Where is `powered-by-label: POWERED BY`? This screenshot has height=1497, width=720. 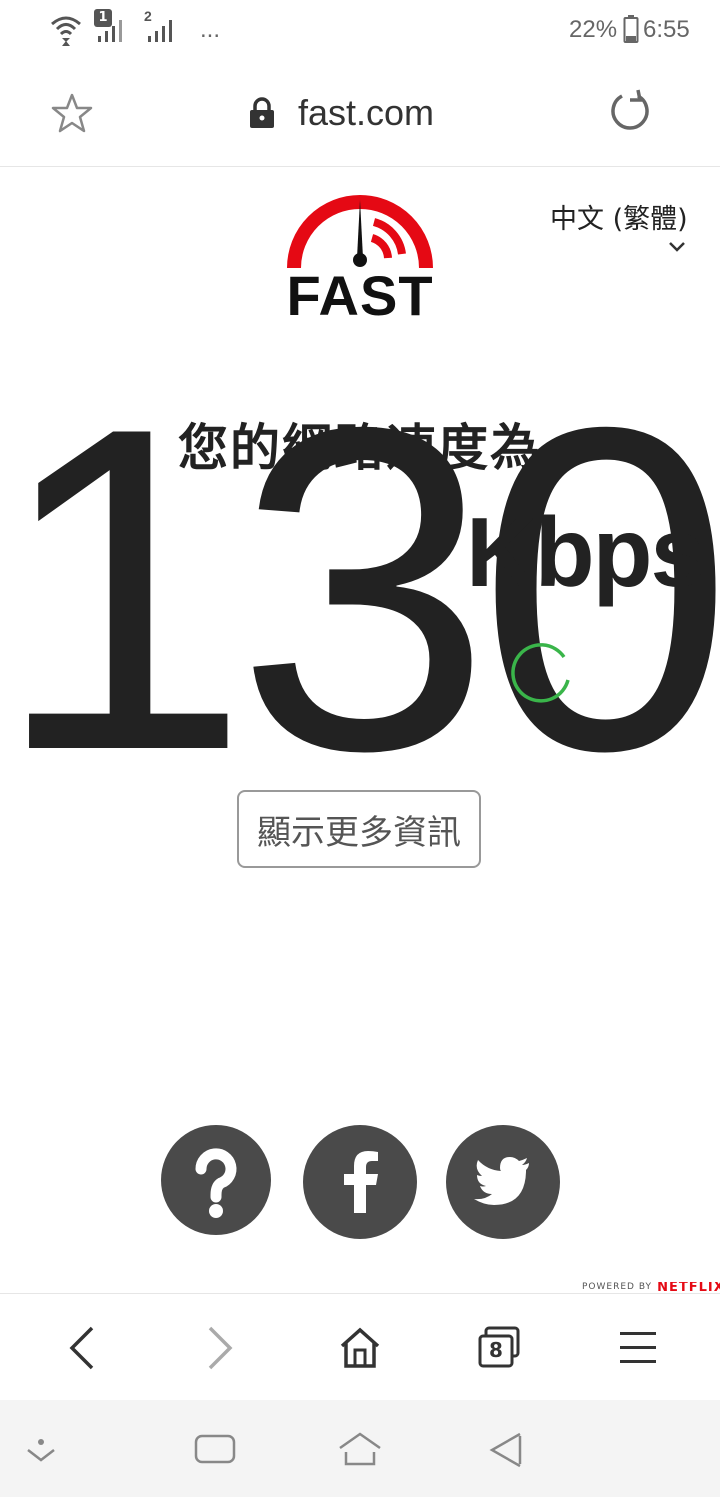
powered-by-label: POWERED BY is located at coordinates (617, 1287).